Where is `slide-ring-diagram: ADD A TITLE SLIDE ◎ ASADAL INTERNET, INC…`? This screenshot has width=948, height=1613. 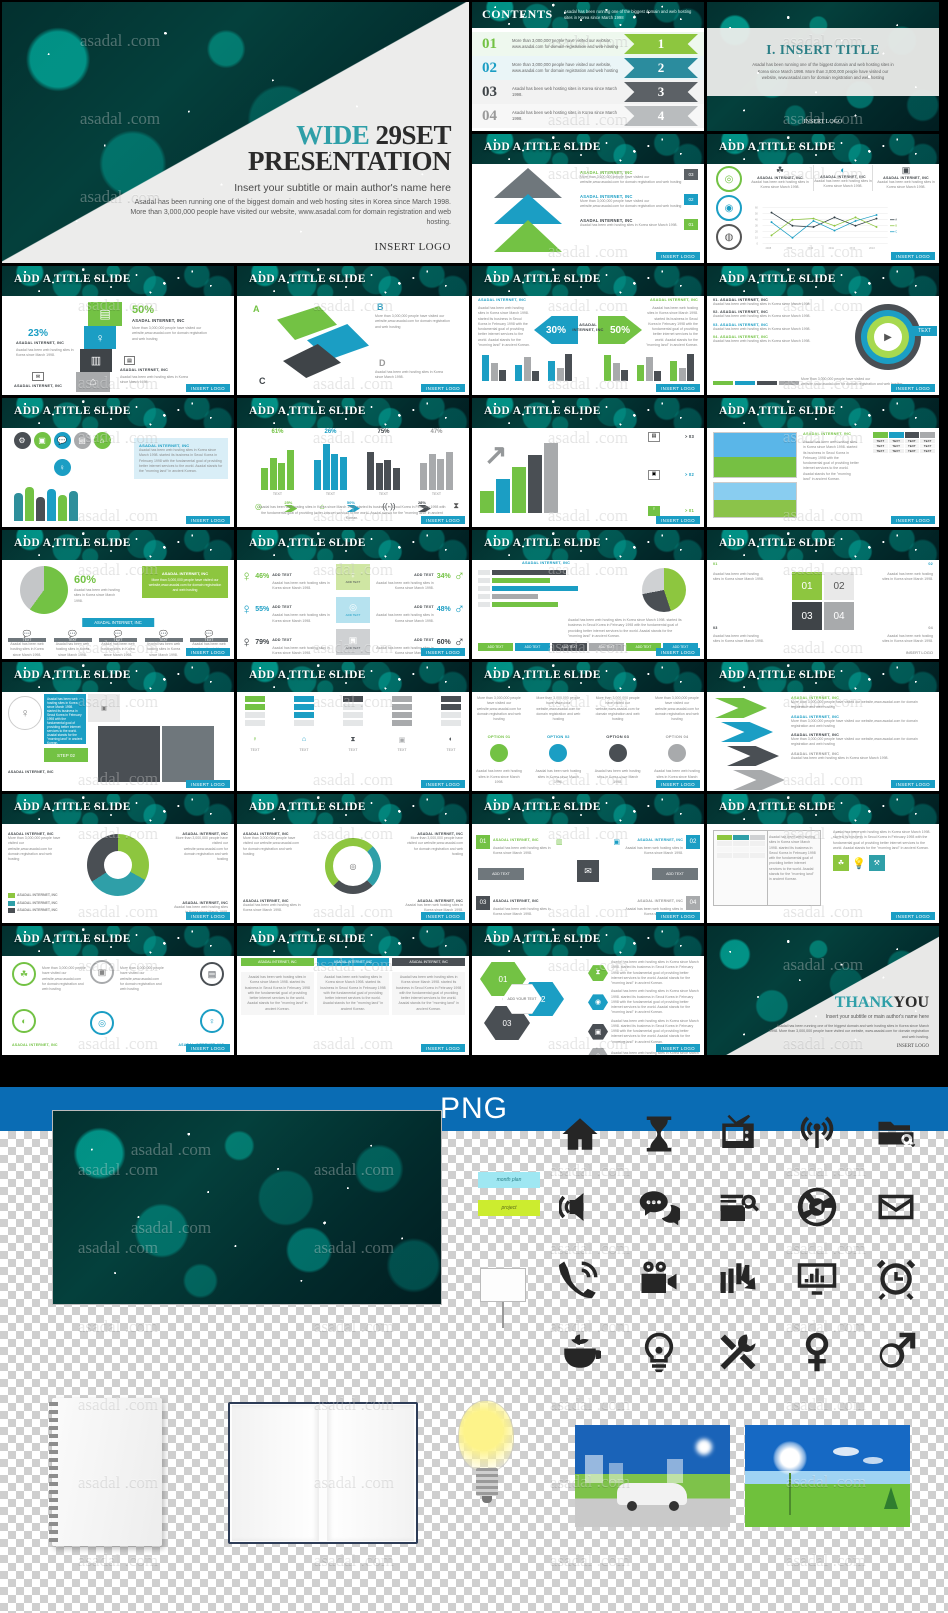 slide-ring-diagram: ADD A TITLE SLIDE ◎ ASADAL INTERNET, INC… is located at coordinates (353, 858).